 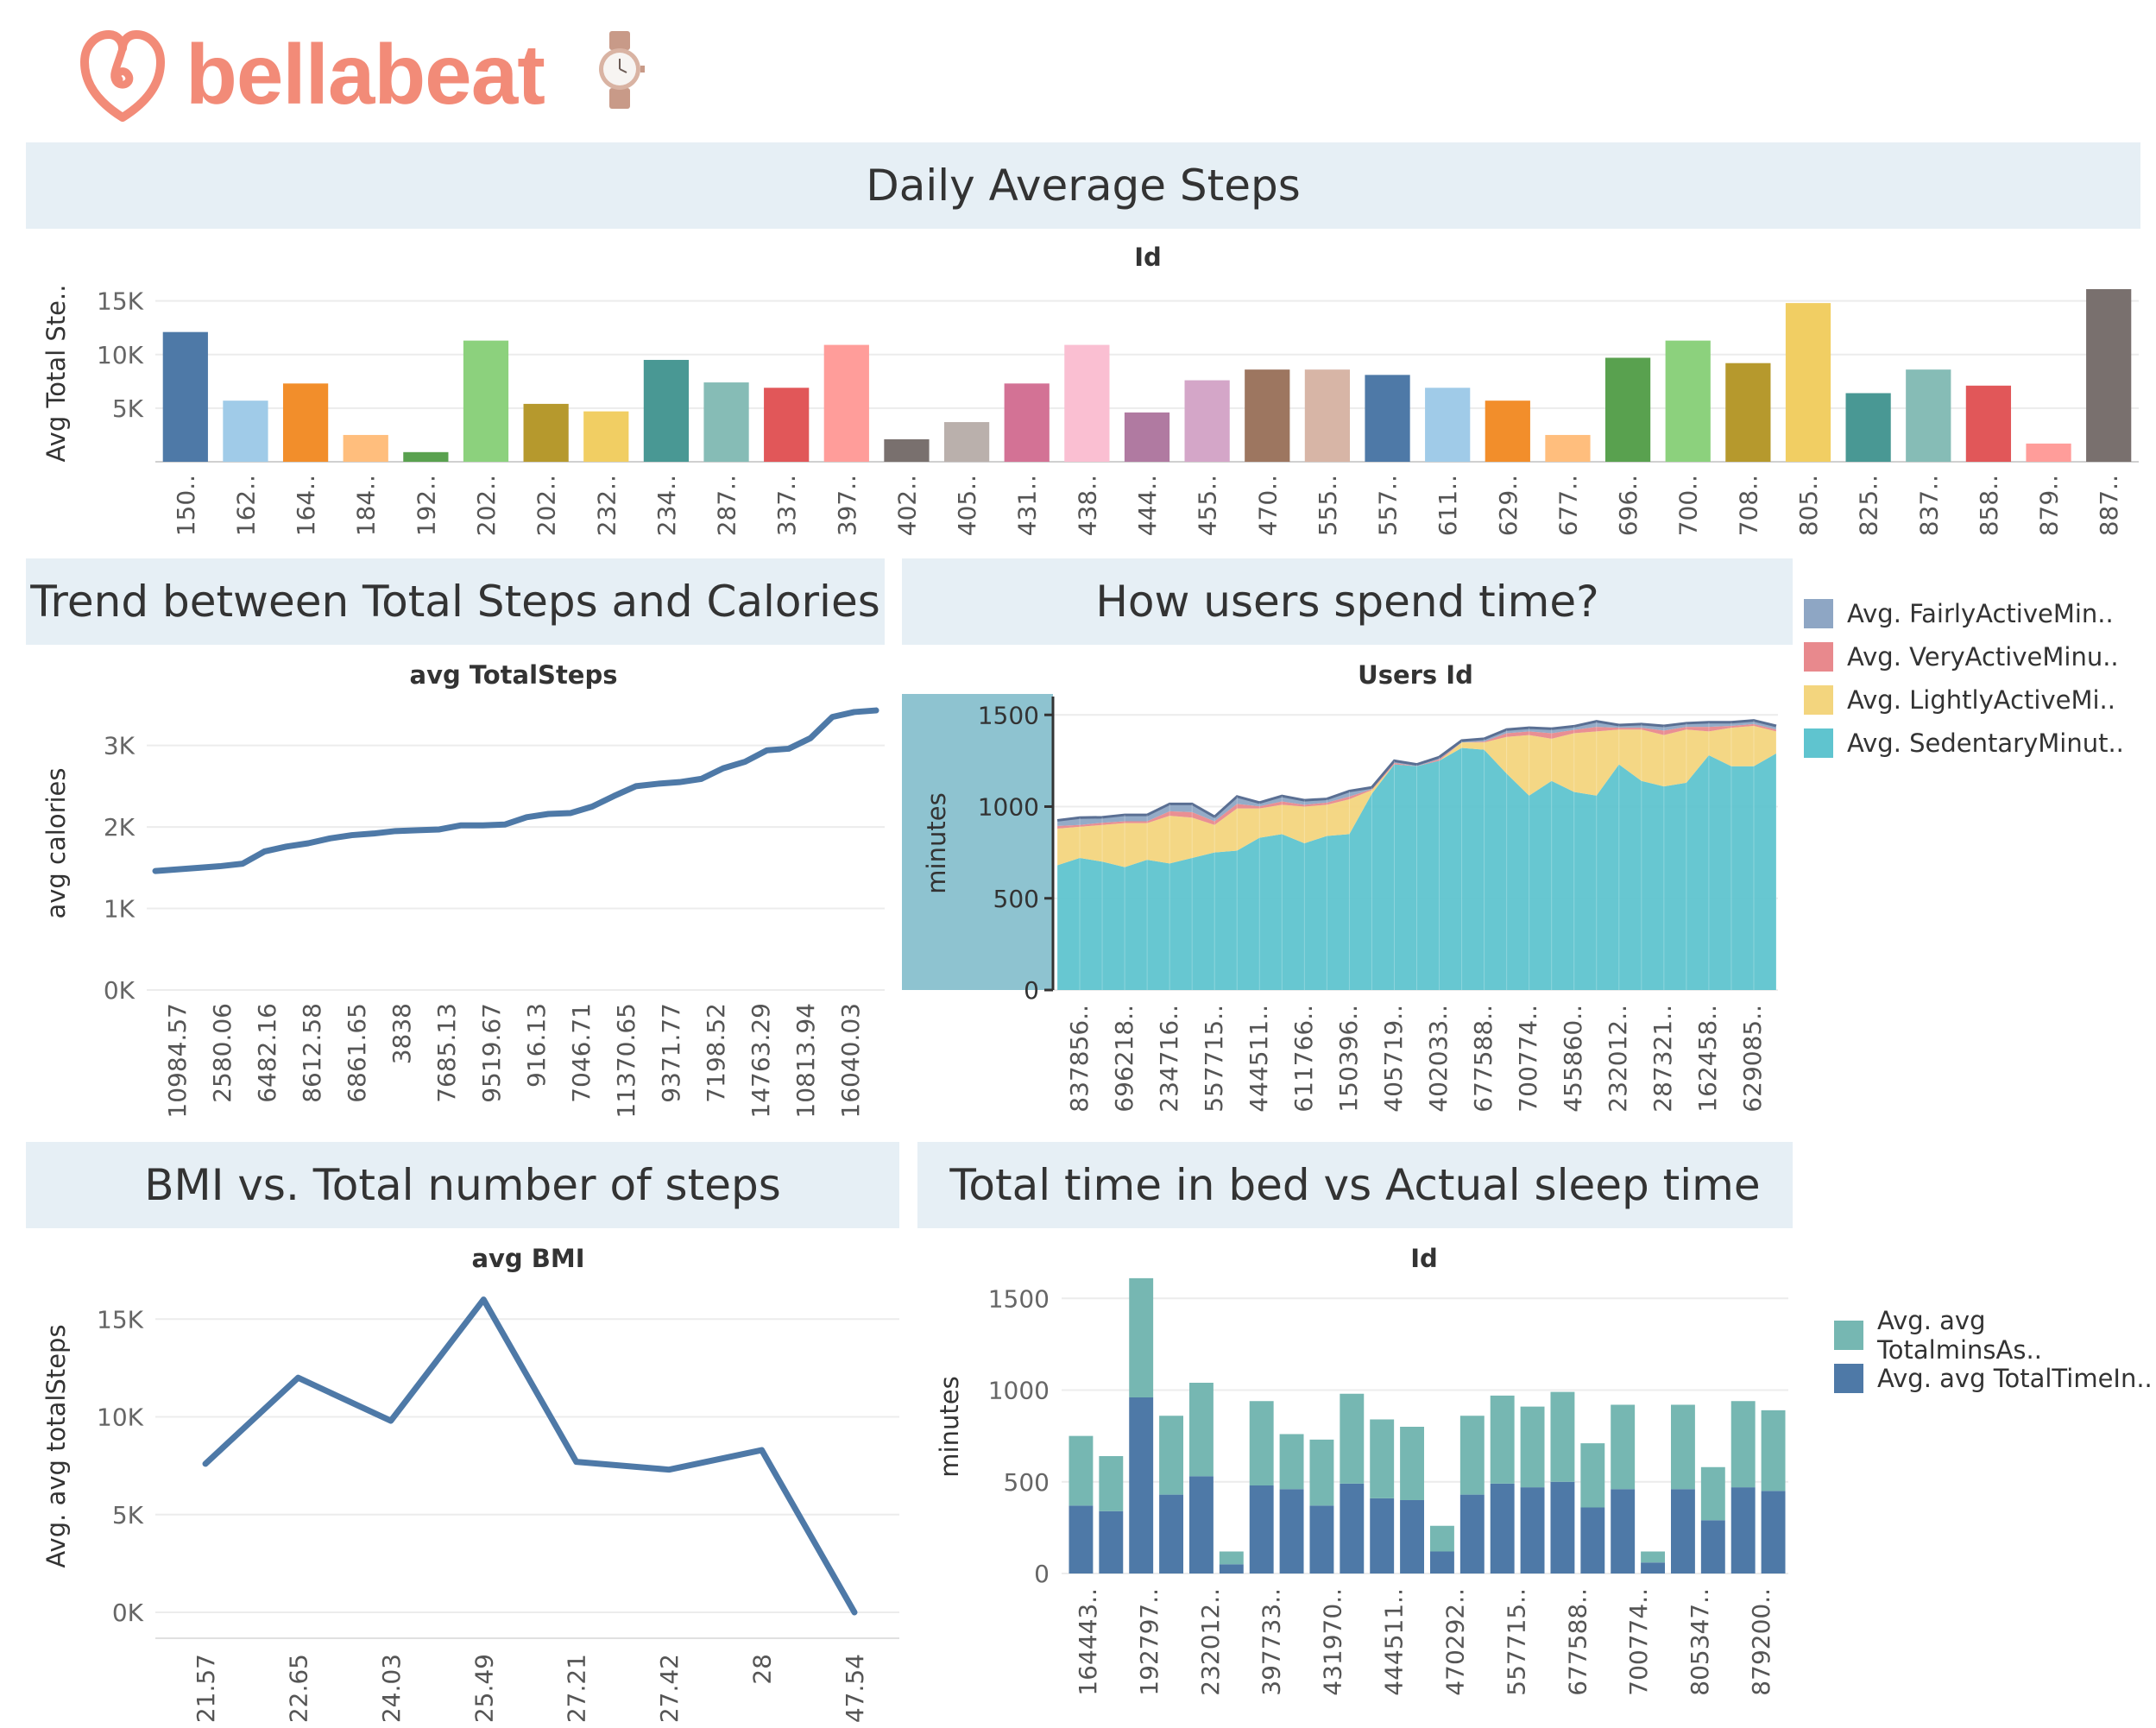 What do you see at coordinates (447, 1053) in the screenshot?
I see `x-tick-label: 7685.13` at bounding box center [447, 1053].